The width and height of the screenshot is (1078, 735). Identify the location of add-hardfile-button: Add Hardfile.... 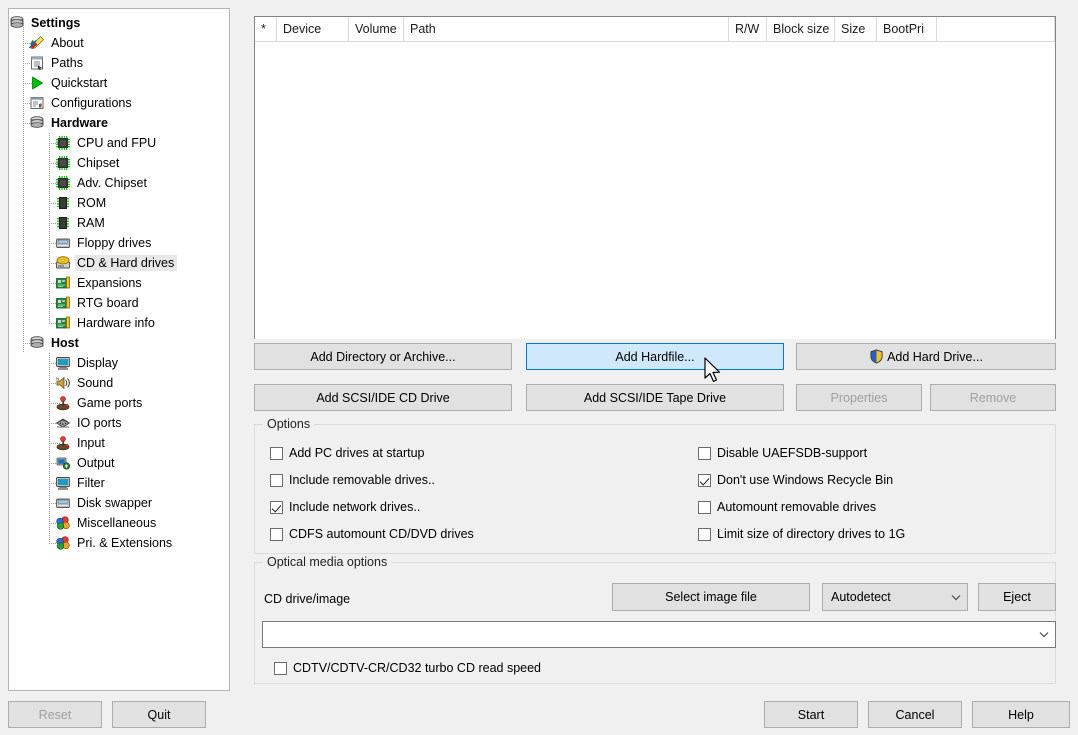
(655, 356).